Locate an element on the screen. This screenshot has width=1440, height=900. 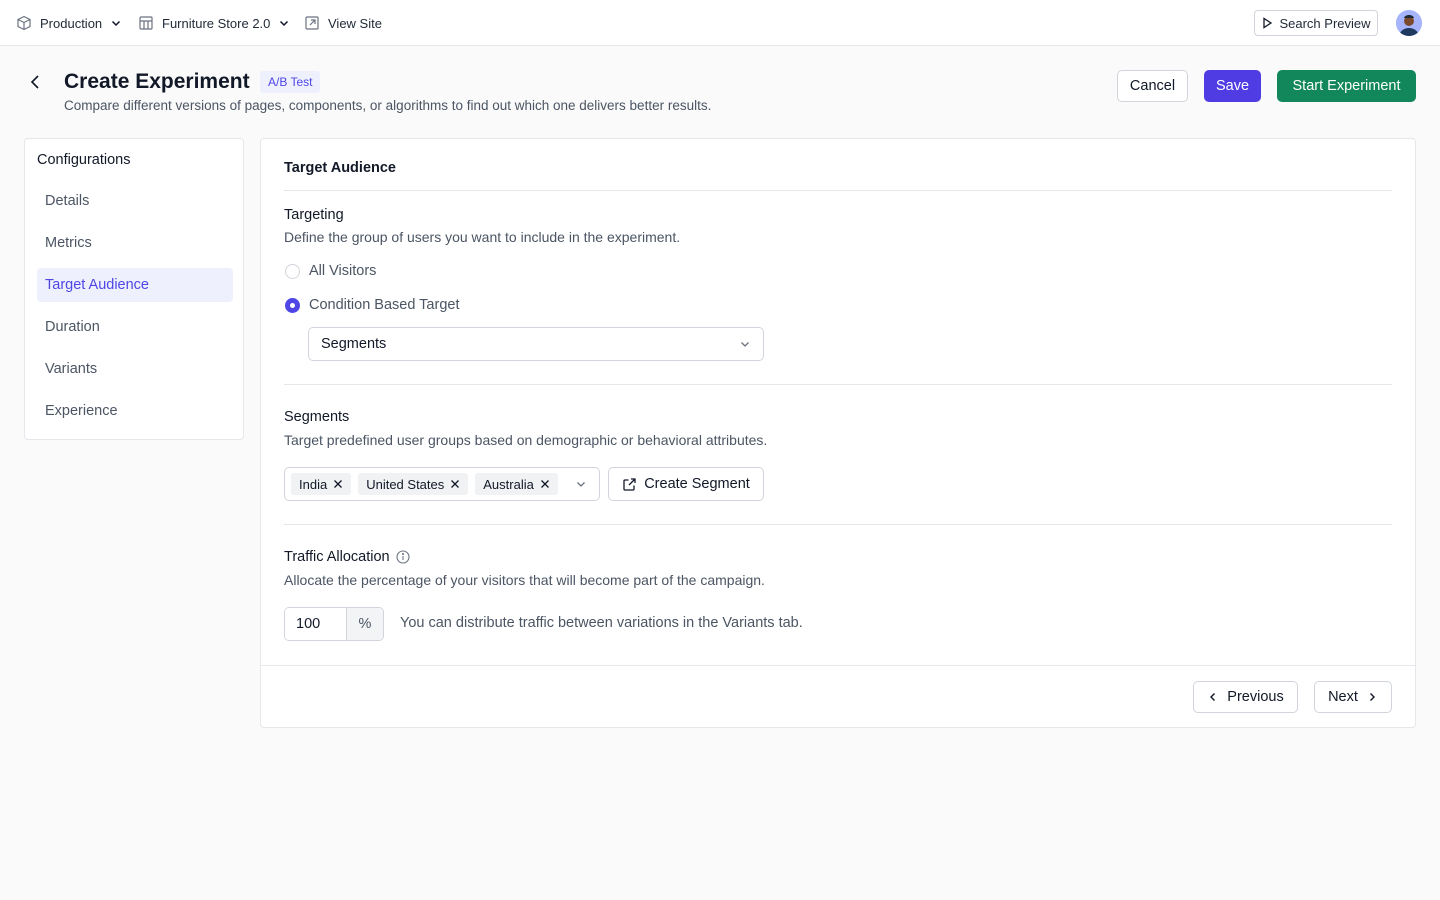
avatar is located at coordinates (1409, 23).